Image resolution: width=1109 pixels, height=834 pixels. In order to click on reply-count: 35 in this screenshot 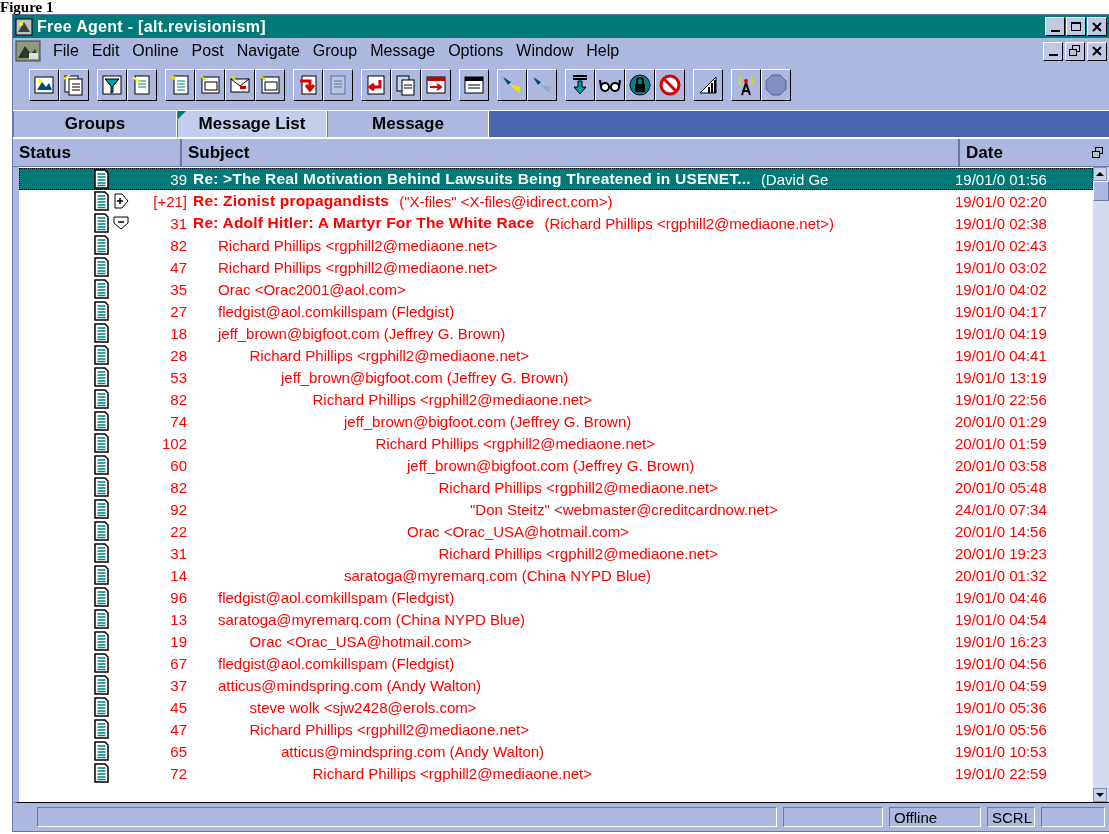, I will do `click(178, 289)`.